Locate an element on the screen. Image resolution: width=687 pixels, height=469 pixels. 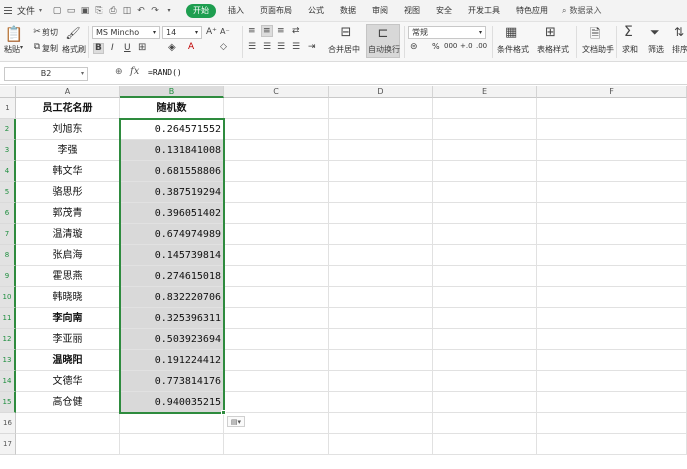
font-size-select: 14 ▾ is located at coordinates (182, 32).